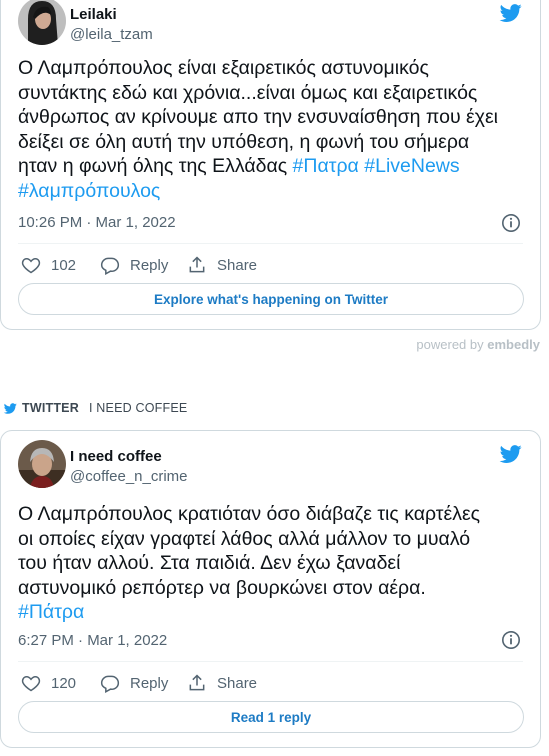 The image size is (549, 756). I want to click on section-brand: TWITTER, so click(50, 408).